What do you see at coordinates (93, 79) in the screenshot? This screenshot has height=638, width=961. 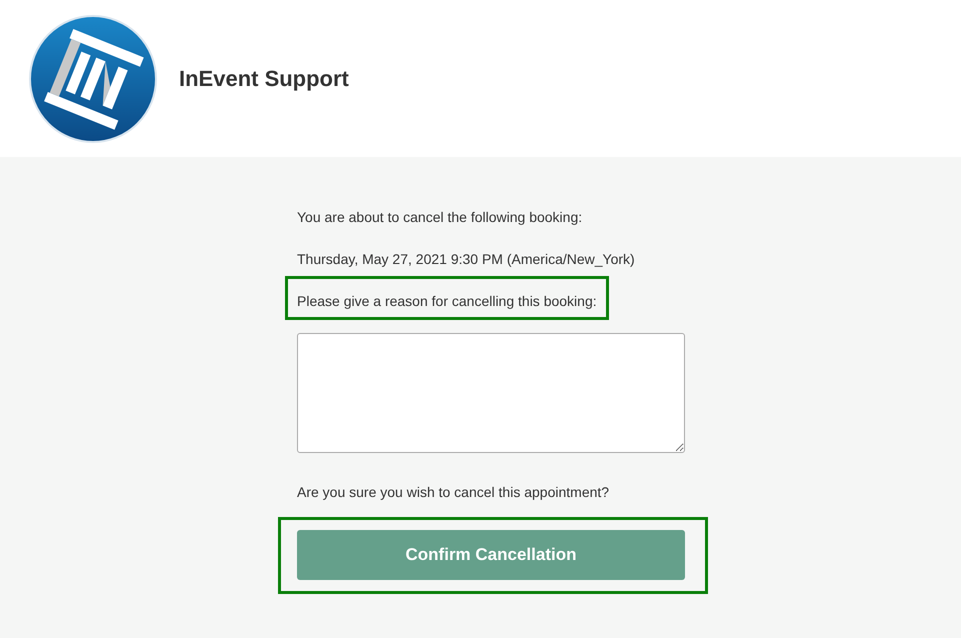 I see `logo-icon` at bounding box center [93, 79].